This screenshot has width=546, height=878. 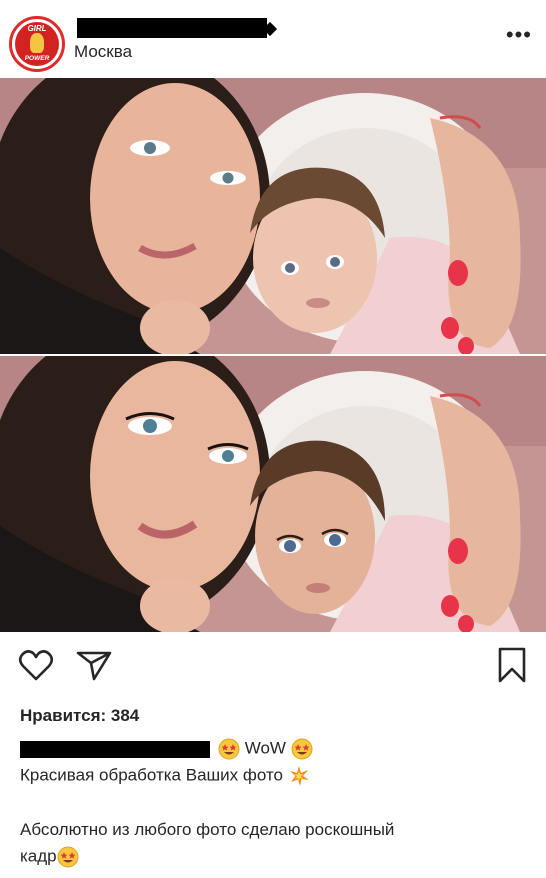 What do you see at coordinates (37, 28) in the screenshot?
I see `avatar-top-text: GIRL` at bounding box center [37, 28].